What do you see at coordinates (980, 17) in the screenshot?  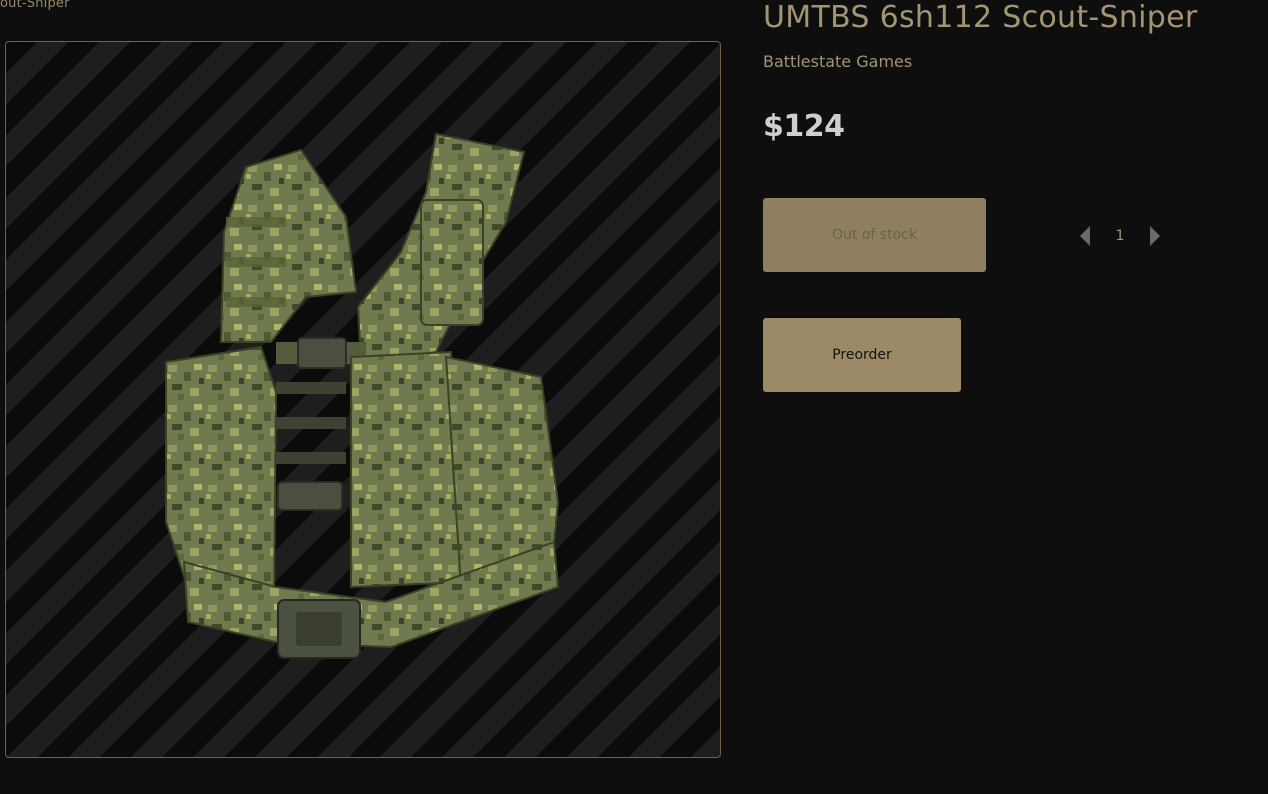 I see `product-title: UMTBS 6sh112 Scout-Sniper` at bounding box center [980, 17].